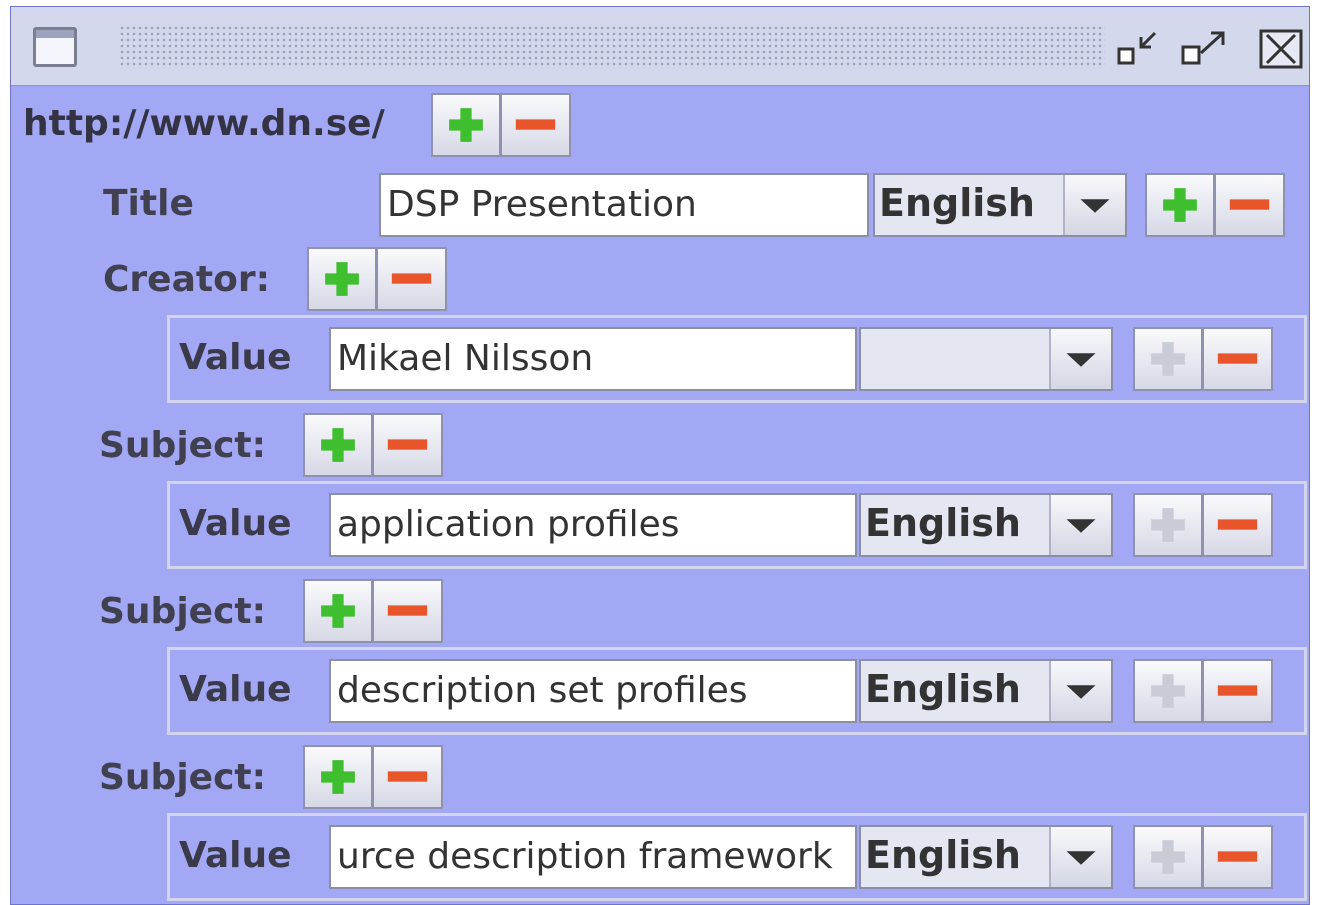 Image resolution: width=1320 pixels, height=905 pixels. I want to click on creator-value-add-remove, so click(1203, 359).